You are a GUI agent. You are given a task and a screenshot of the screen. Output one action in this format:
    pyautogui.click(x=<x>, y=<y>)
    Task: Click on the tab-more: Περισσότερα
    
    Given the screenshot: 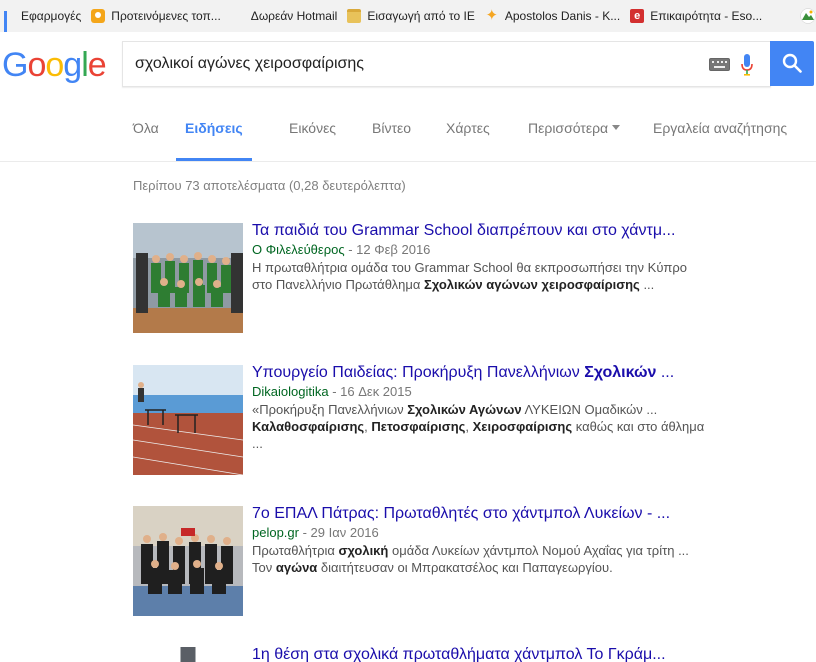 What is the action you would take?
    pyautogui.click(x=574, y=140)
    